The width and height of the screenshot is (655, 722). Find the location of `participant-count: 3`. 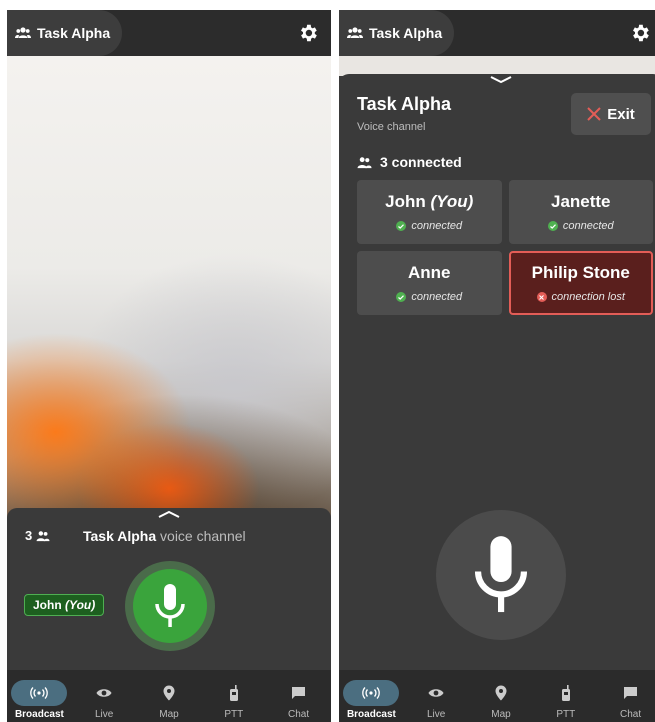

participant-count: 3 is located at coordinates (37, 535).